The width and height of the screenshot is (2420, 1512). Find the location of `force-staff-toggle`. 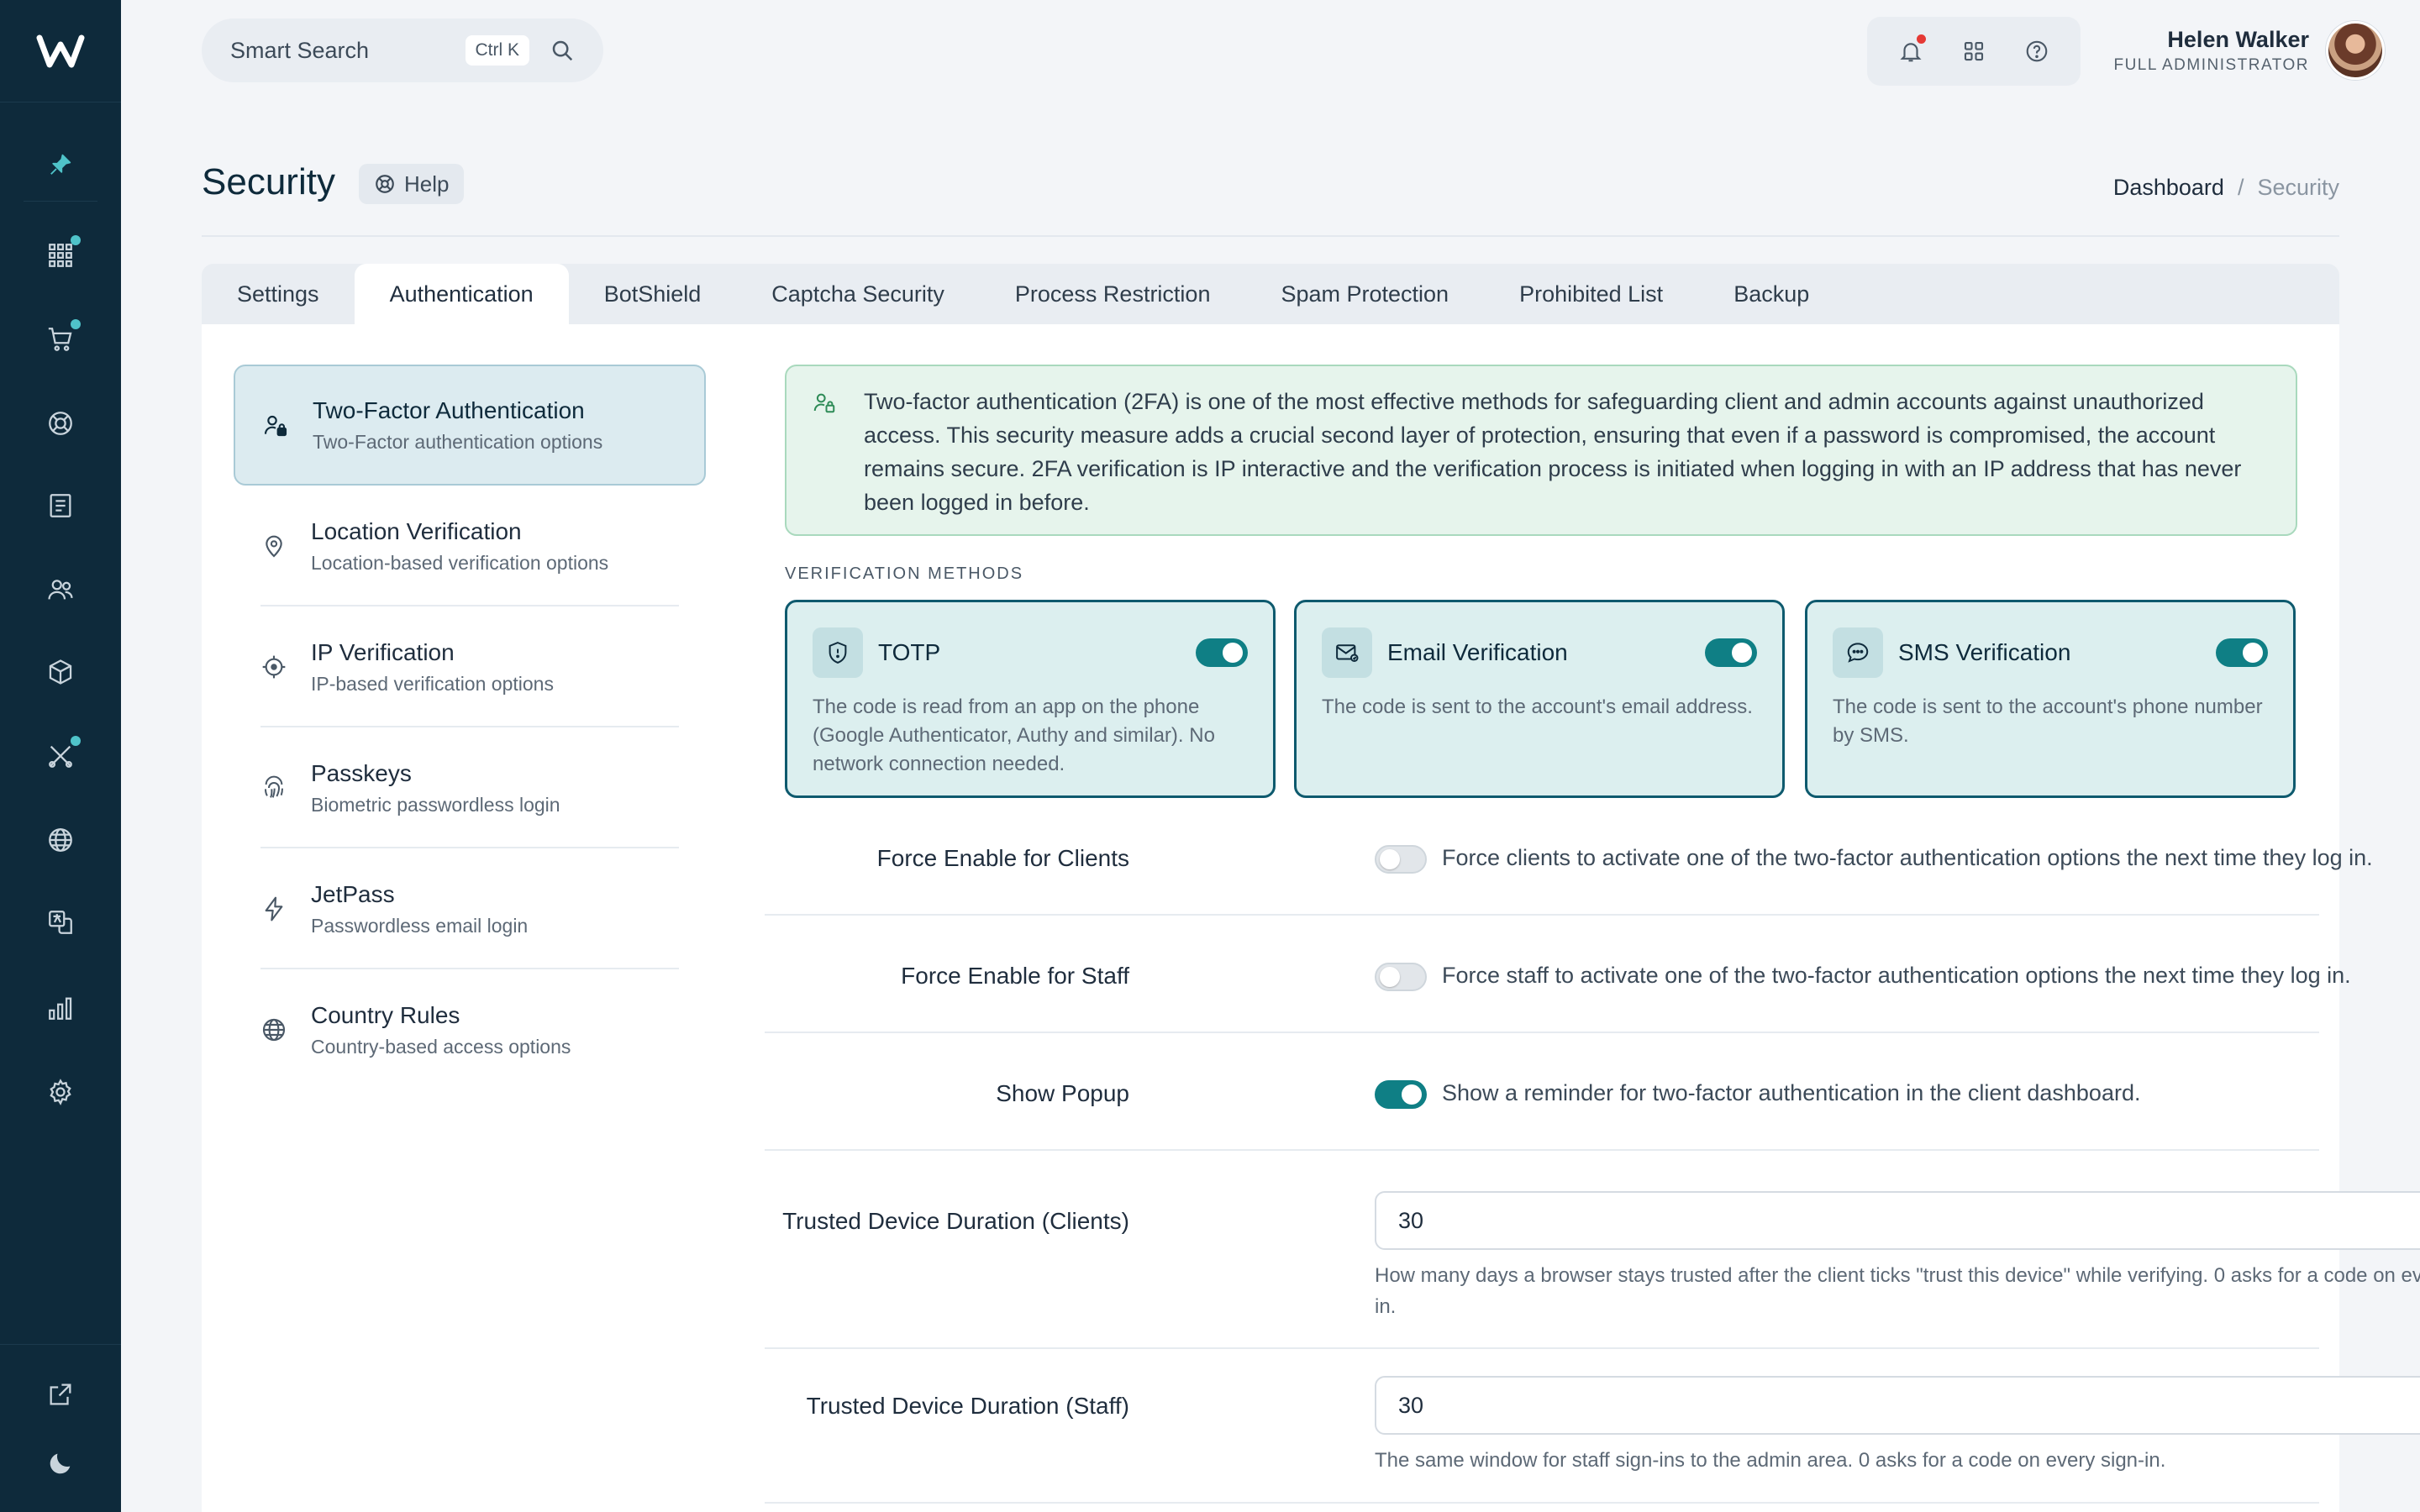

force-staff-toggle is located at coordinates (1401, 977).